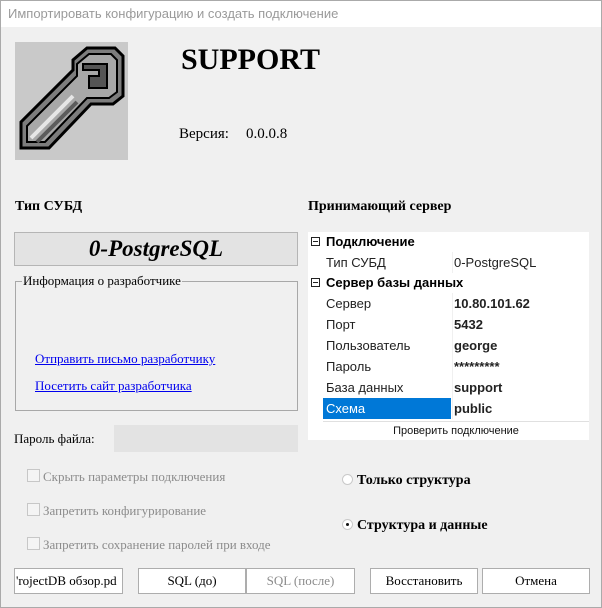 This screenshot has width=602, height=608. What do you see at coordinates (521, 303) in the screenshot?
I see `property-value: 10.80.101.62` at bounding box center [521, 303].